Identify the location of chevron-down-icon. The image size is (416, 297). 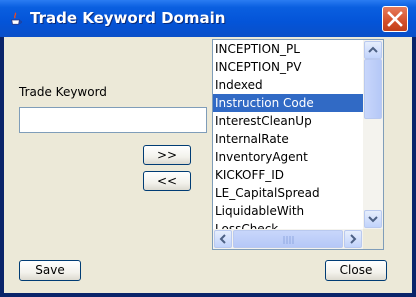
(373, 219).